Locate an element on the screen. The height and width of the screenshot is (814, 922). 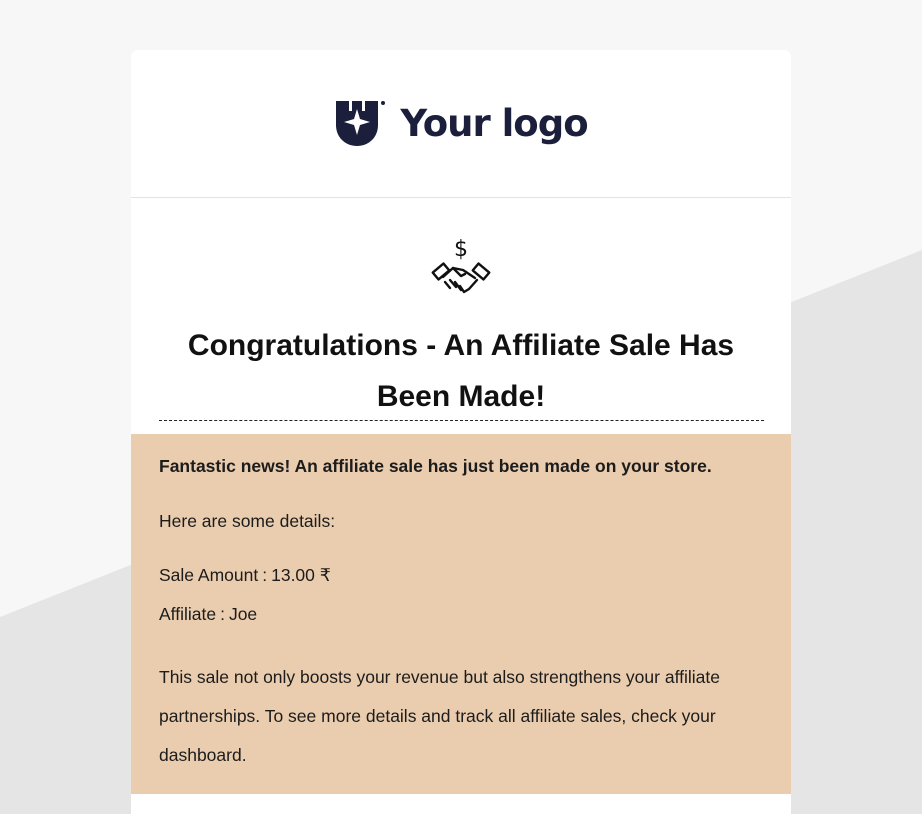
logo-text: Your logo is located at coordinates (494, 123).